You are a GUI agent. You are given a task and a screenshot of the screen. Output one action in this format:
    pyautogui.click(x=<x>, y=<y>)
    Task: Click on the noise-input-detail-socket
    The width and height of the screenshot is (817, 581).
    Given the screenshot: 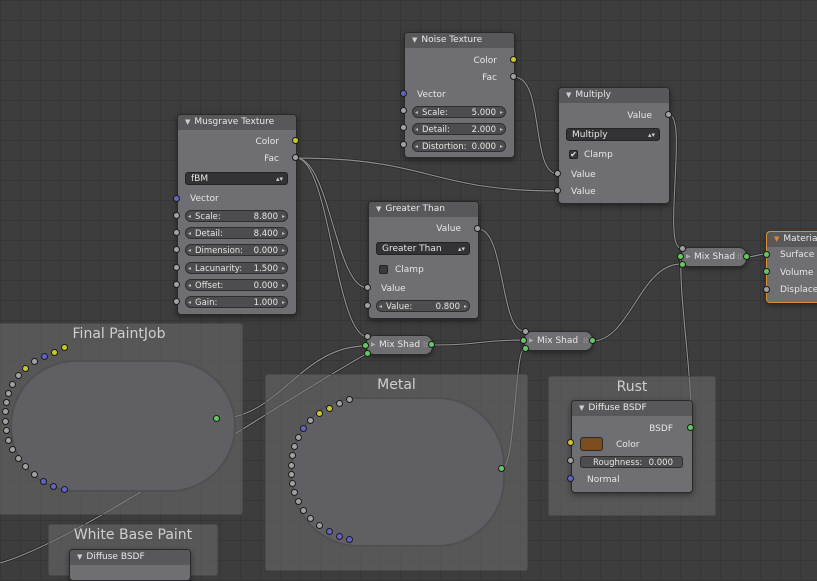 What is the action you would take?
    pyautogui.click(x=403, y=127)
    